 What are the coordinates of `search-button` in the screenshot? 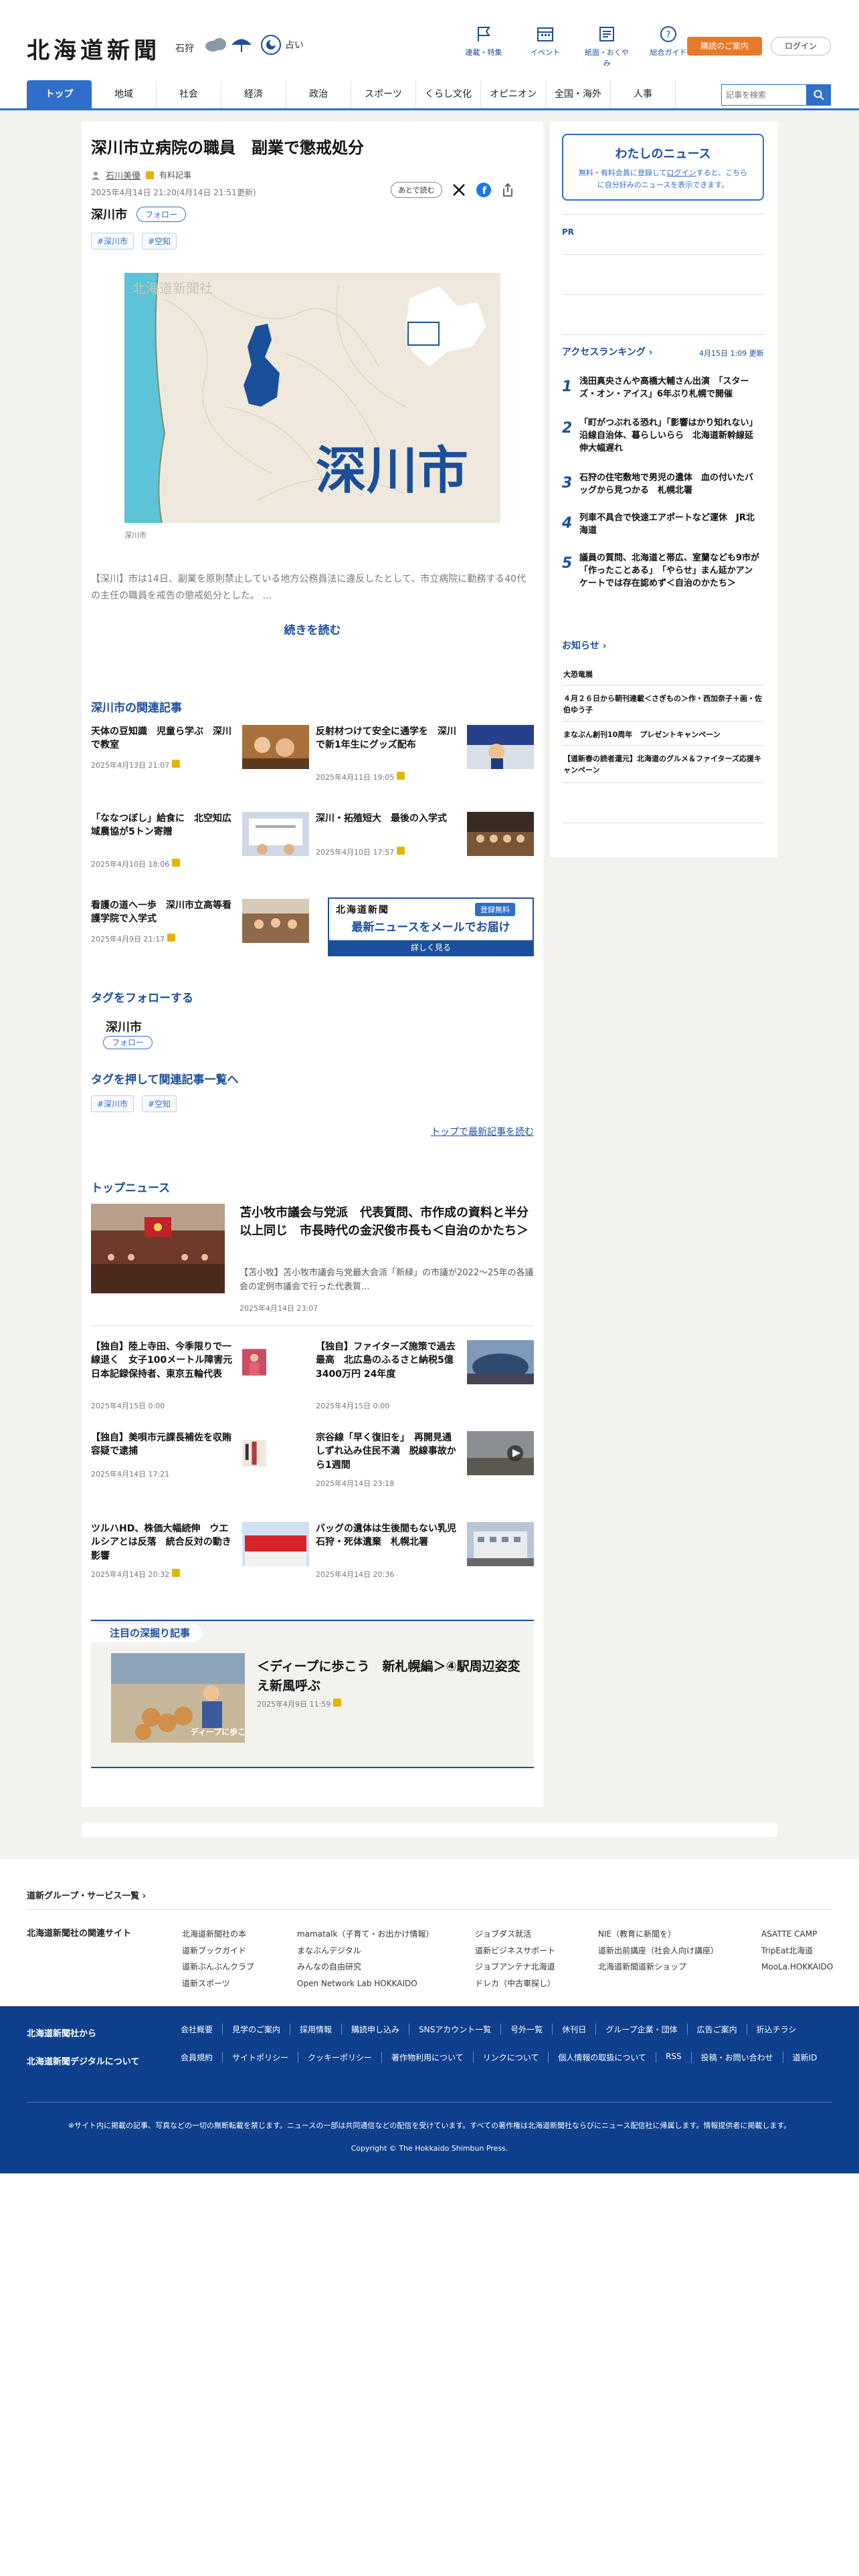 It's located at (819, 95).